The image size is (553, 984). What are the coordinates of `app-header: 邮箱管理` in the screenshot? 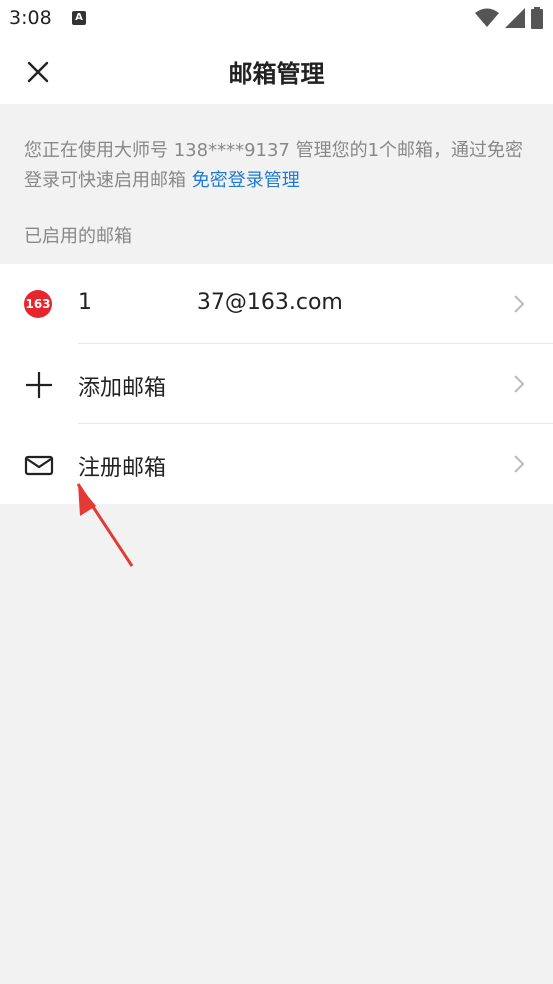 It's located at (276, 71).